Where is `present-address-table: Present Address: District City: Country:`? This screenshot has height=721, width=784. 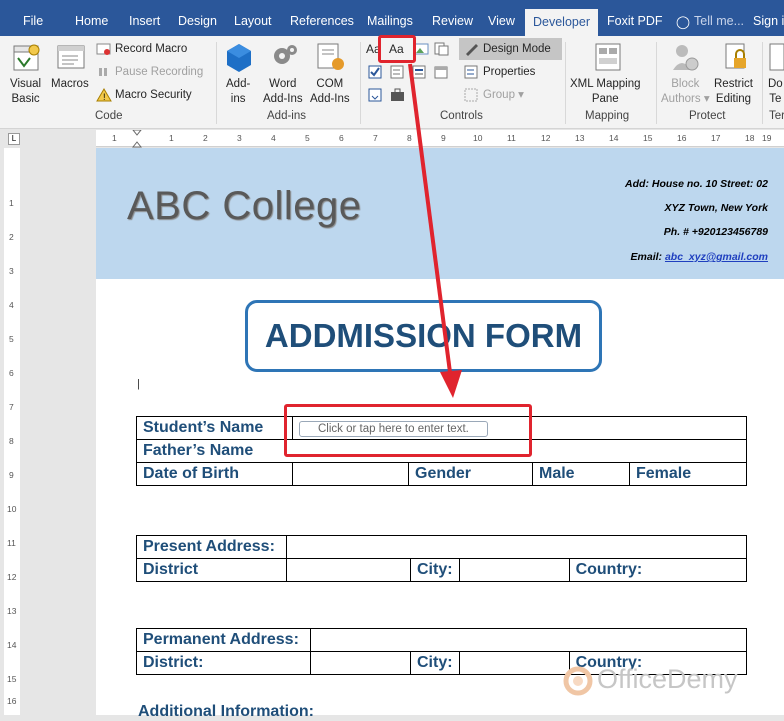
present-address-table: Present Address: District City: Country: is located at coordinates (442, 558).